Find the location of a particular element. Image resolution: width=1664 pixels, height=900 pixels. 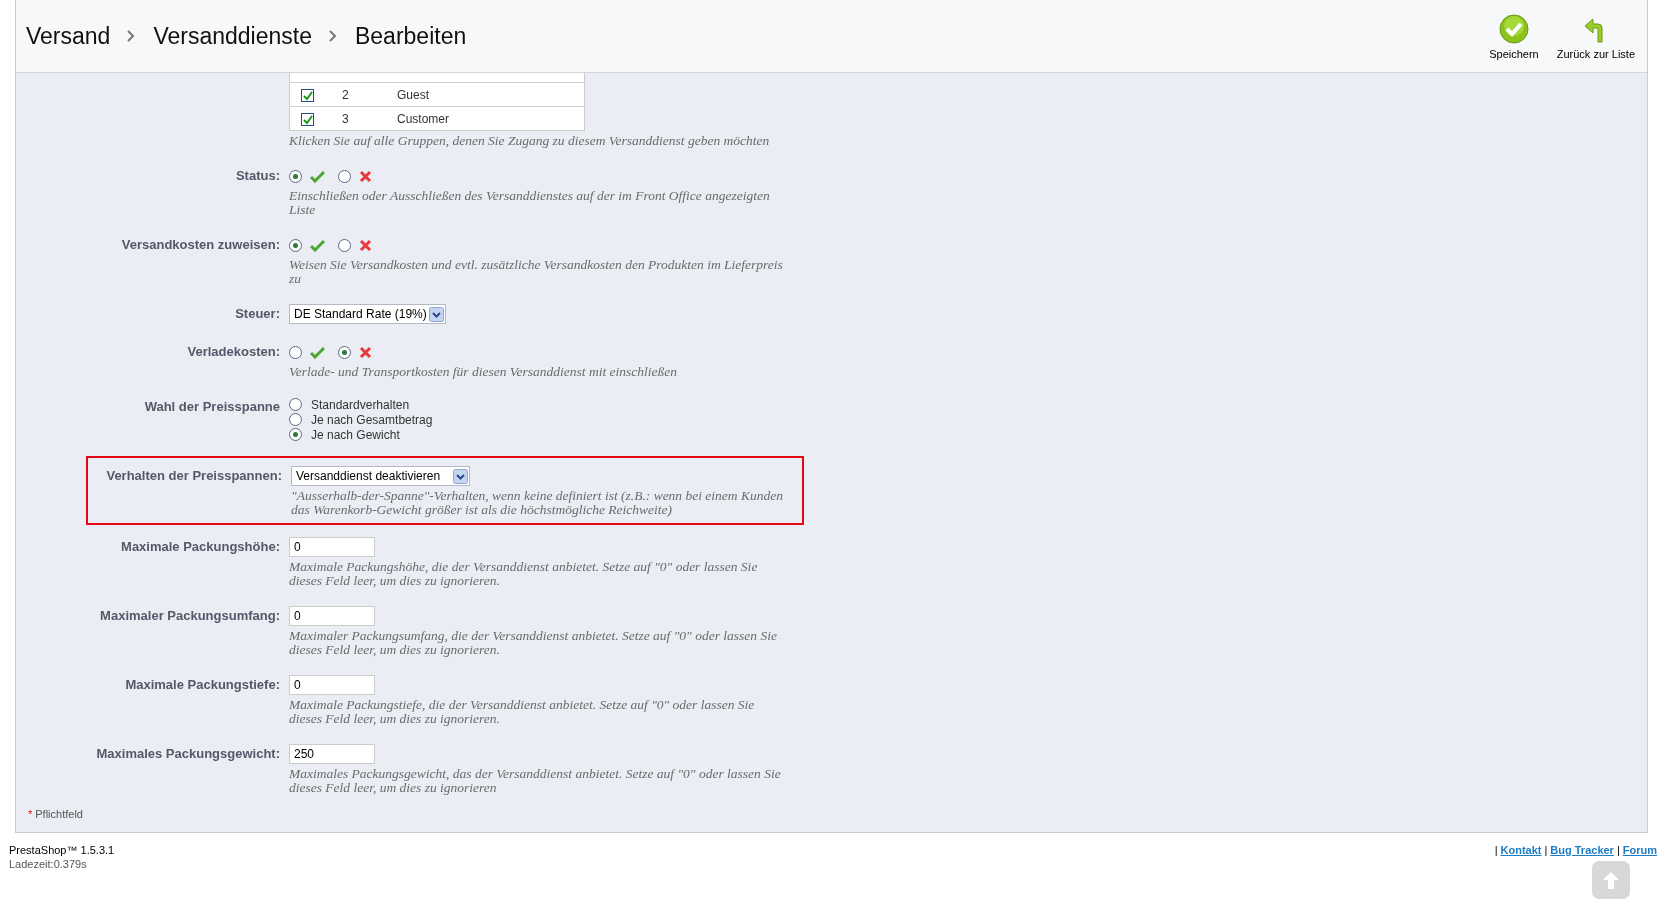

field-hint: Maximales Packungsgewicht, das der Versanddienst anbietet. Setze auf "0" oder lassen Sie dieses Feld leer, um dies zu ignorieren is located at coordinates (535, 781).